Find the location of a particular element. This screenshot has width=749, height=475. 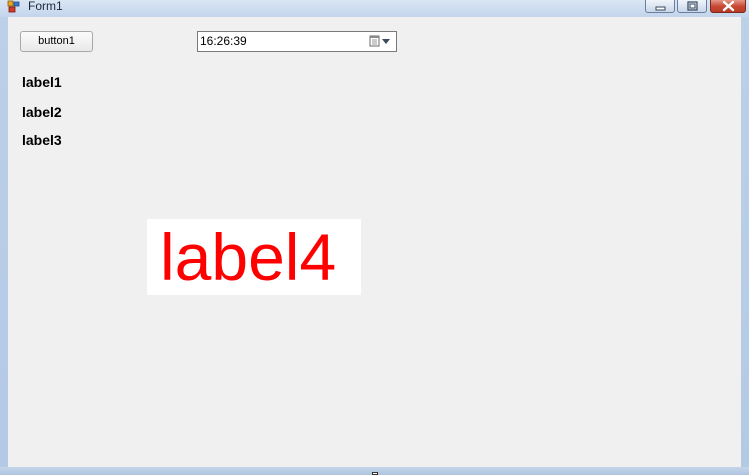

maximize-button is located at coordinates (692, 6).